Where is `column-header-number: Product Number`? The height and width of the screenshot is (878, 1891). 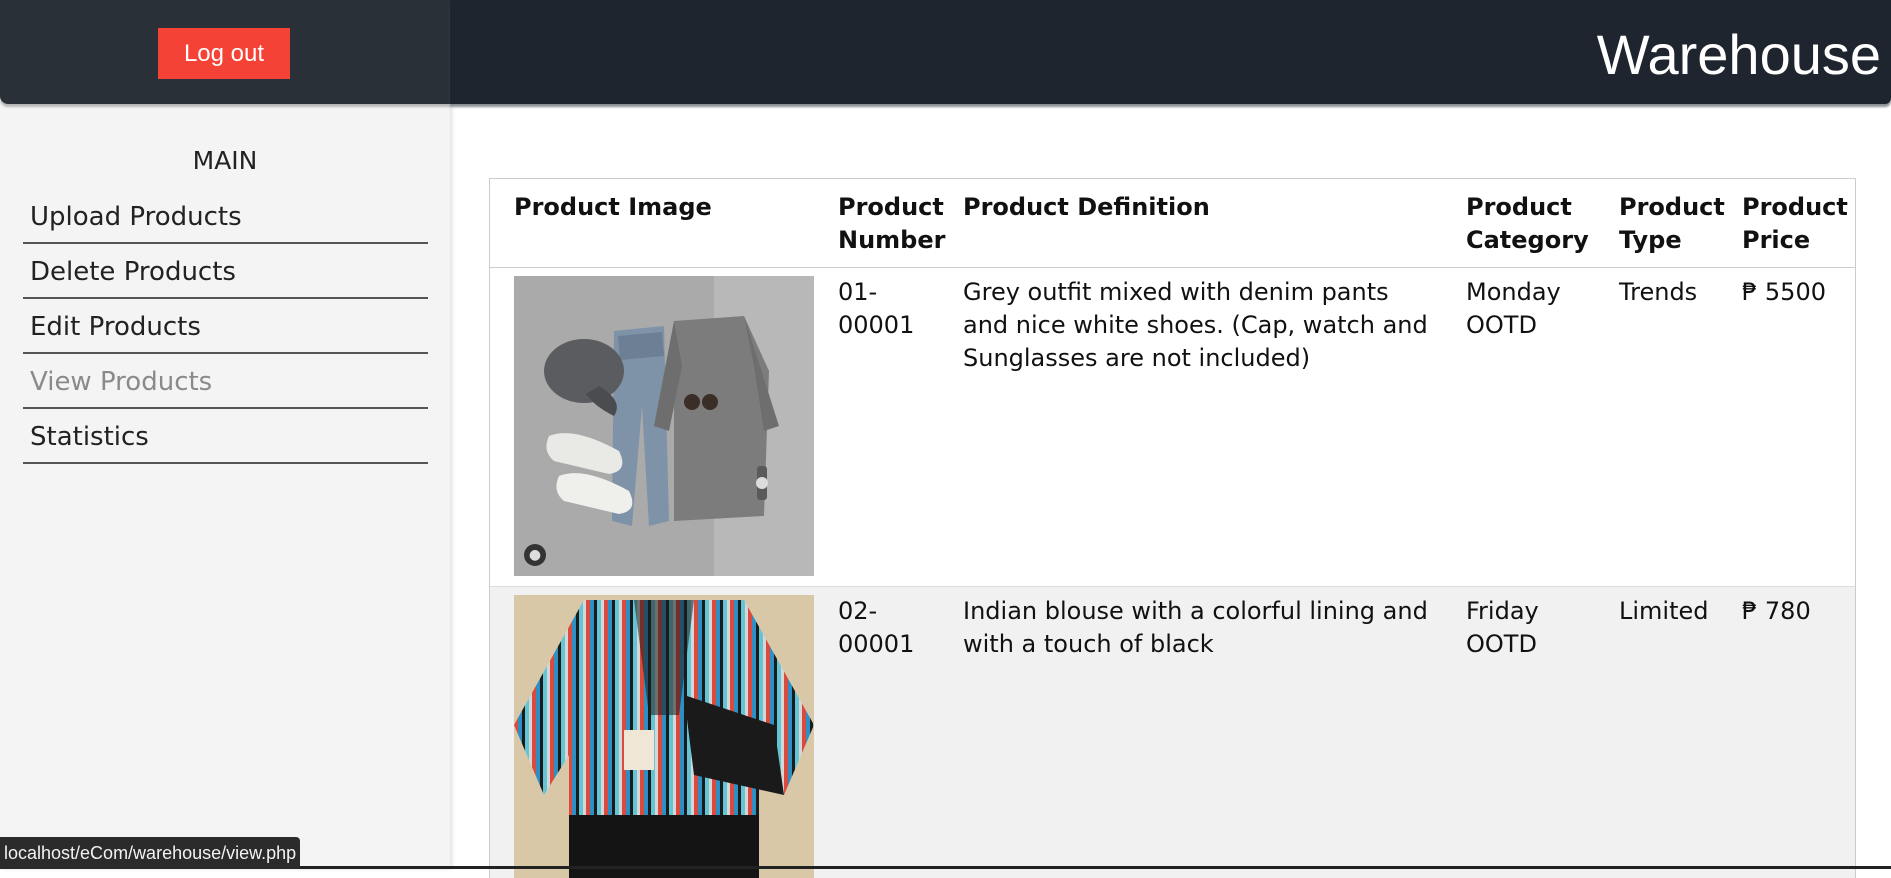 column-header-number: Product Number is located at coordinates (876, 223).